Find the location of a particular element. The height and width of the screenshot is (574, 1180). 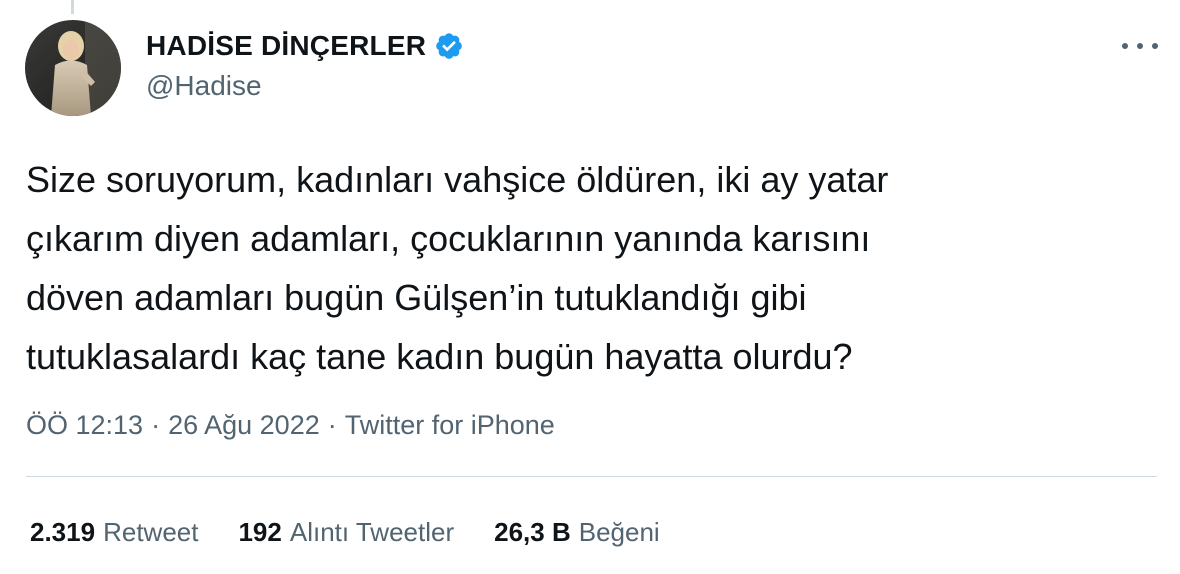

avatar is located at coordinates (73, 68).